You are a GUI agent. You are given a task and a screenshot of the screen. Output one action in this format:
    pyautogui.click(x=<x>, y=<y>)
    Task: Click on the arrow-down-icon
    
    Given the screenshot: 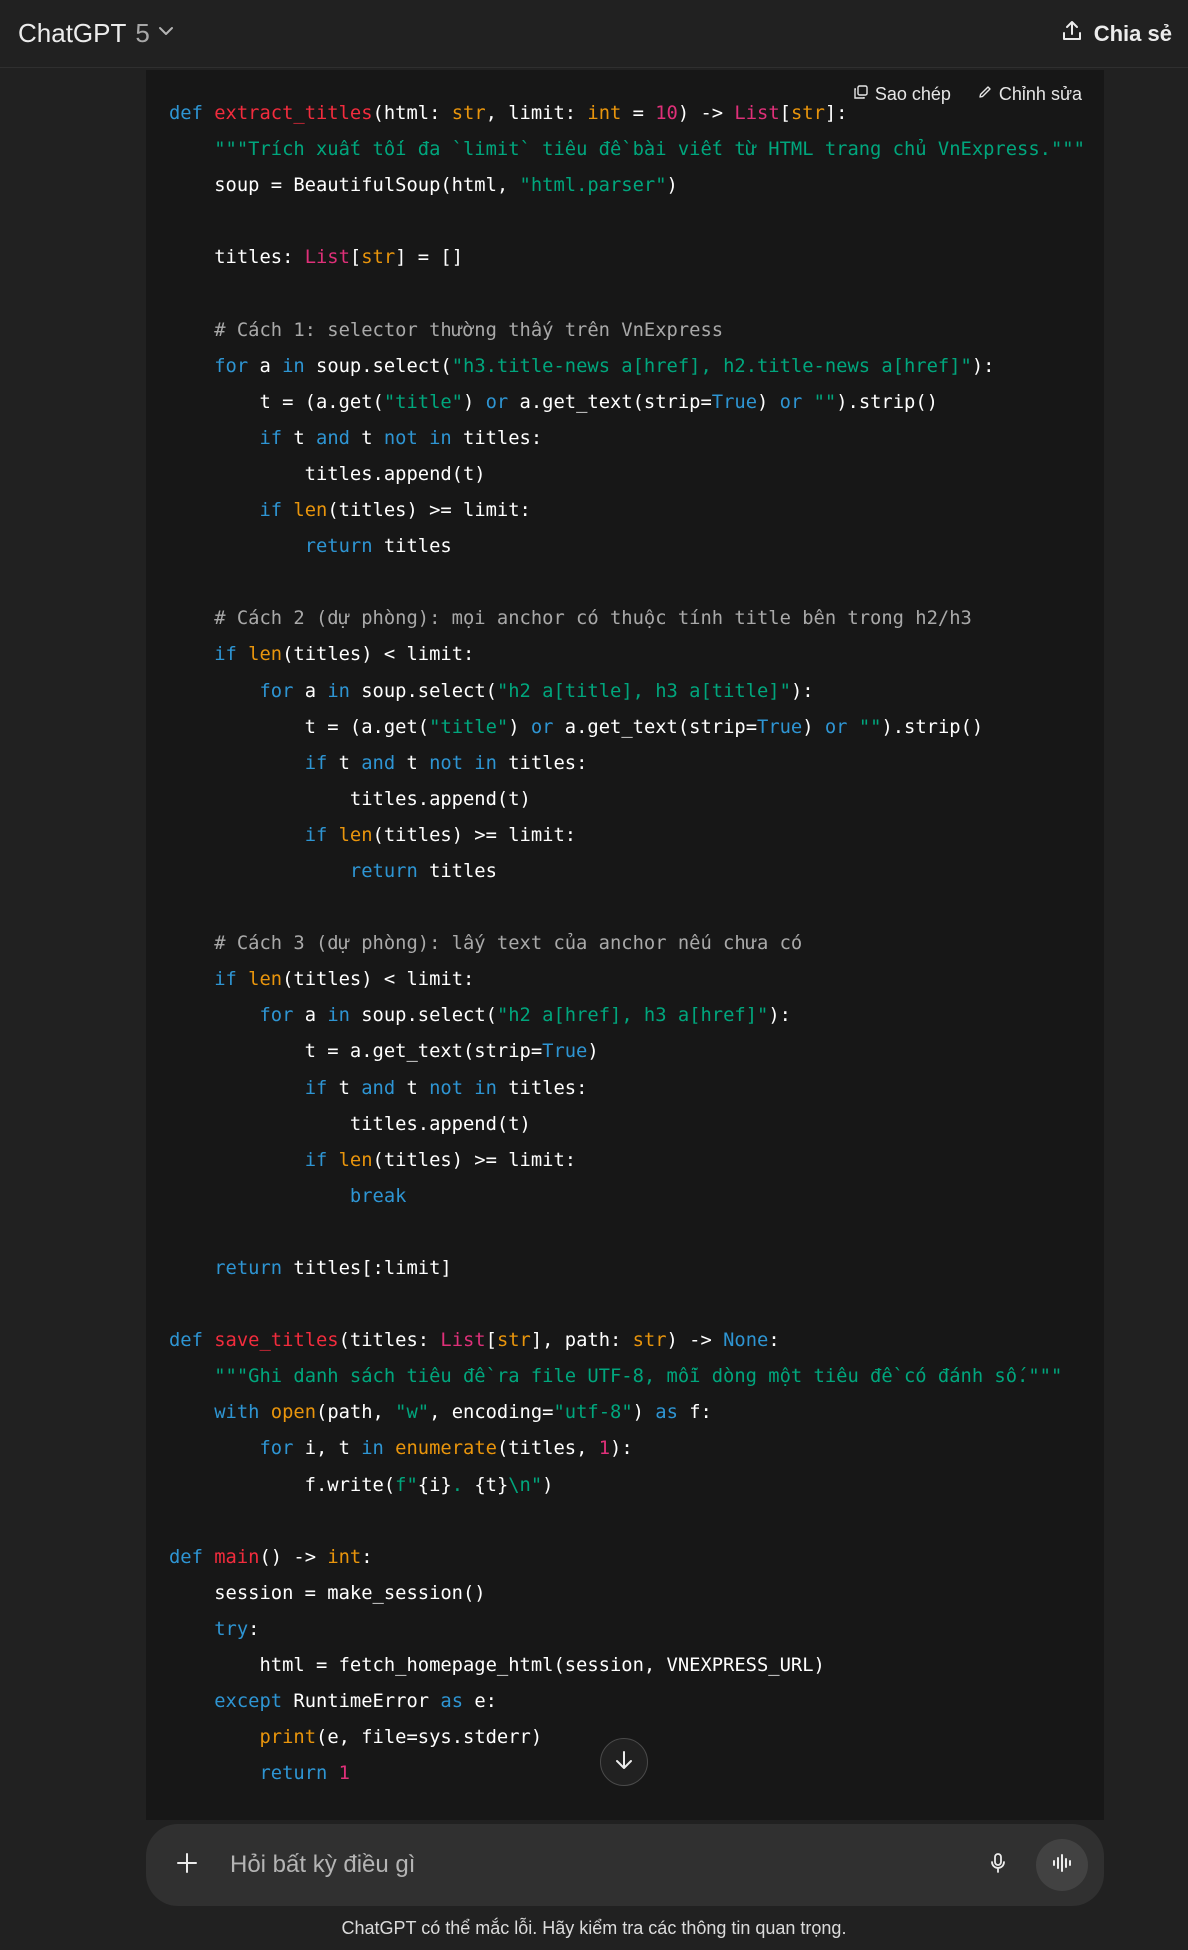 What is the action you would take?
    pyautogui.click(x=624, y=1762)
    